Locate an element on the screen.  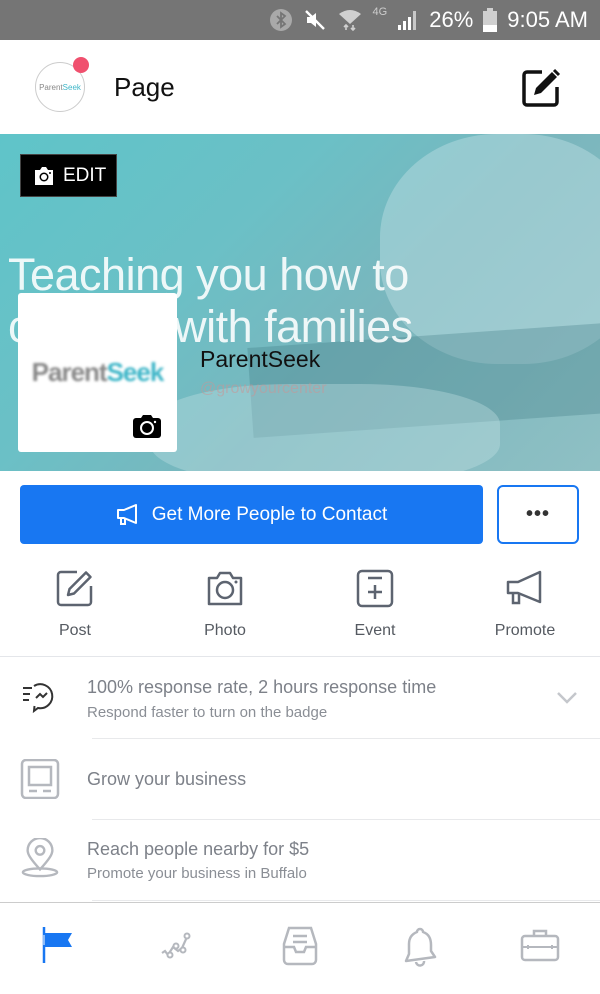
get-more-contacts-button: Get More People to Contact is located at coordinates (251, 514).